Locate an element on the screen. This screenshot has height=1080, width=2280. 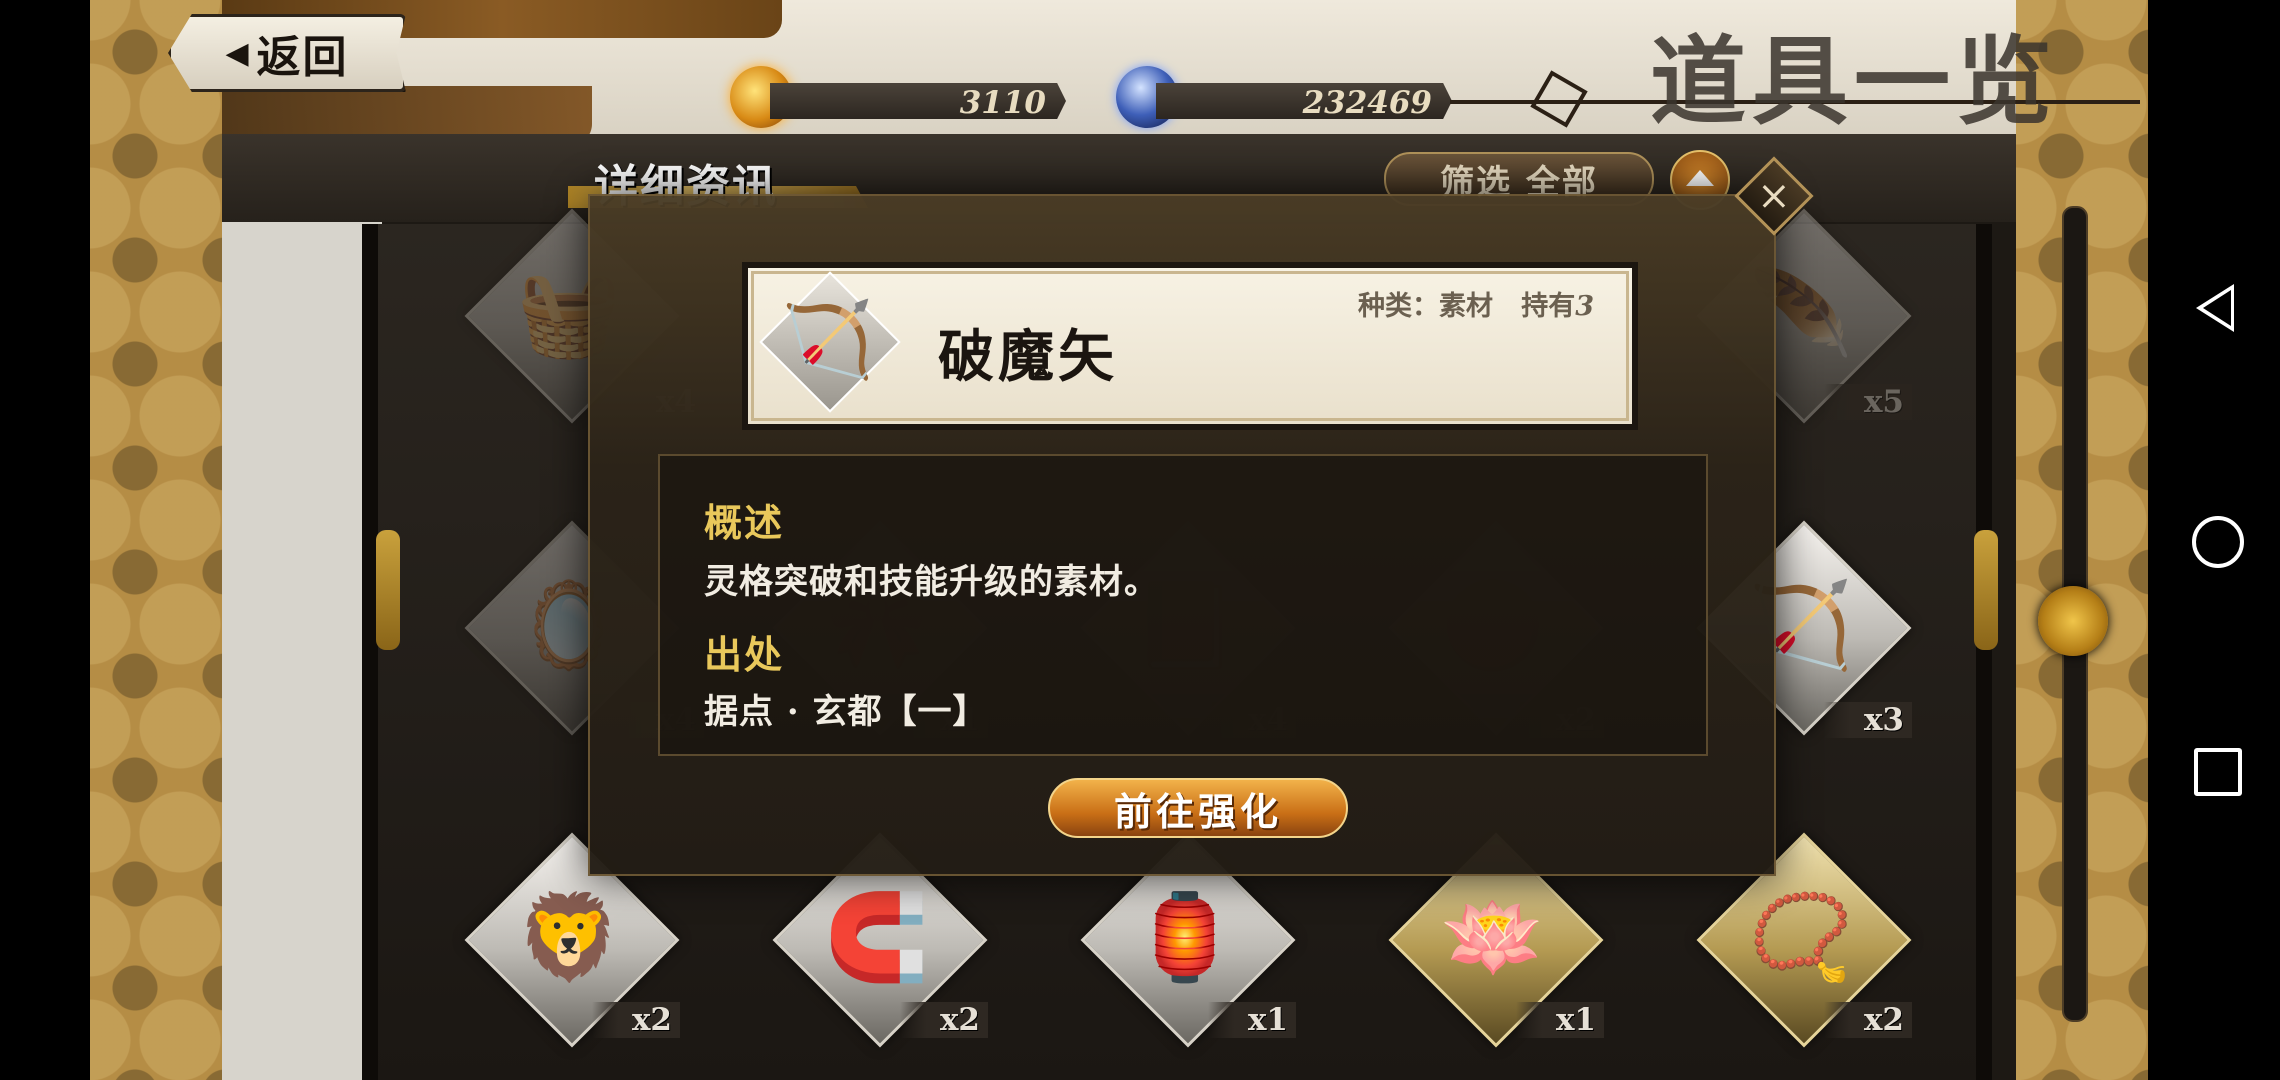
back-button-label: 返回 is located at coordinates (302, 57).